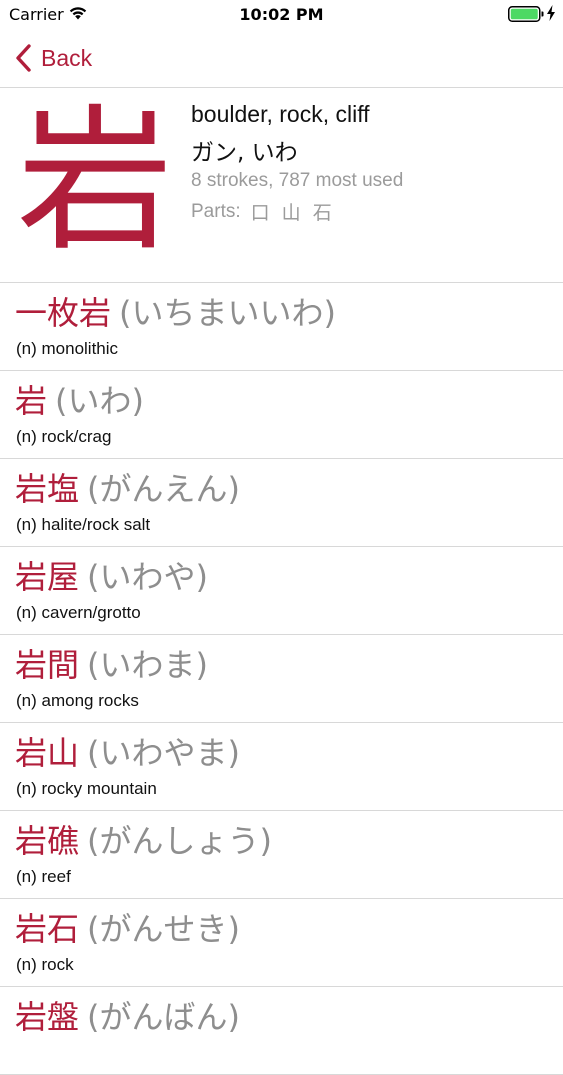  I want to click on word-heading: 岩礁 (がんしょう), so click(143, 841).